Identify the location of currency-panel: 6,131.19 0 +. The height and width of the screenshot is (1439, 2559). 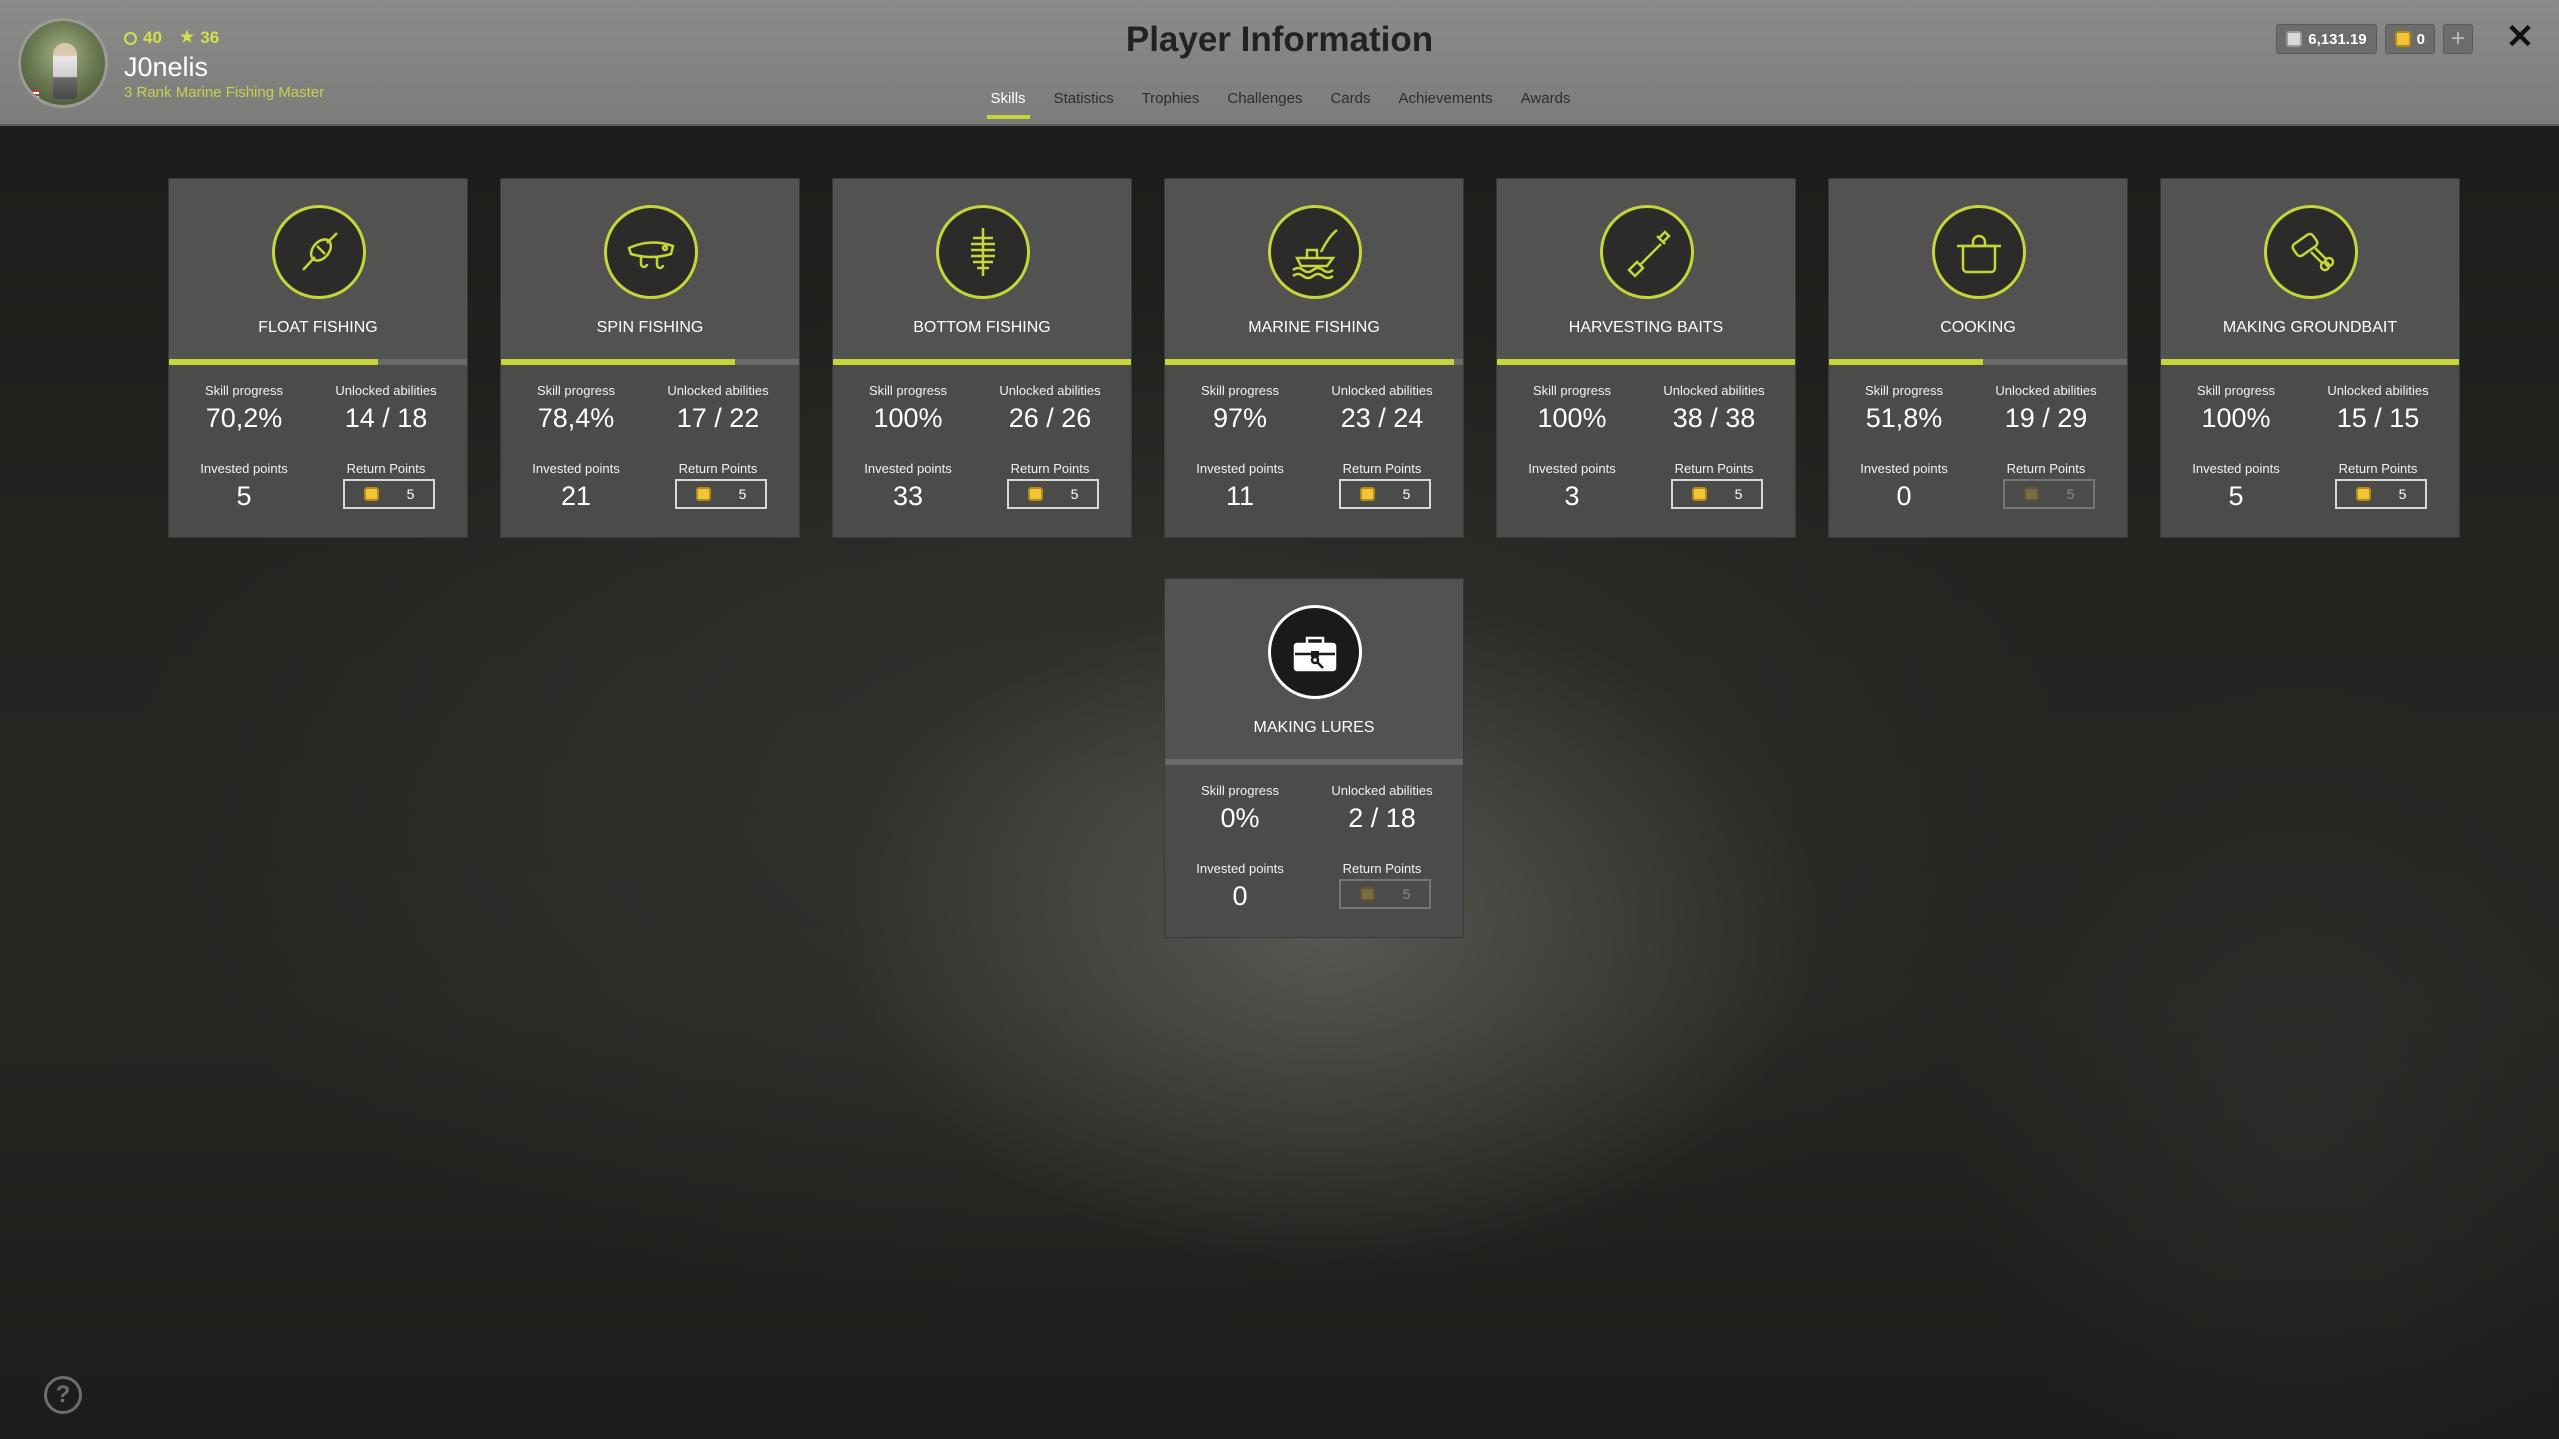
(2374, 39).